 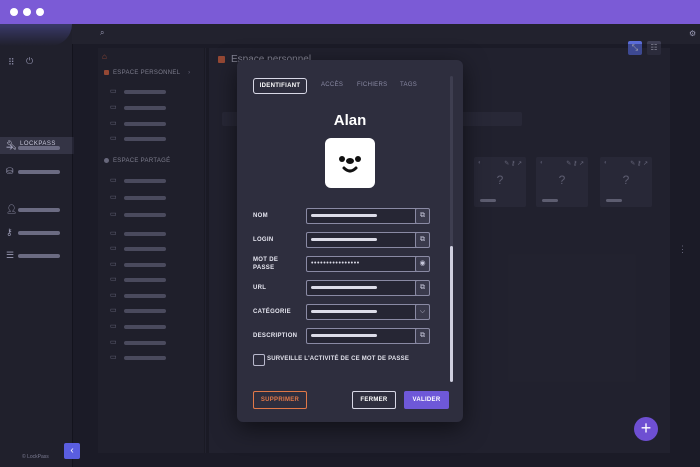 What do you see at coordinates (27, 12) in the screenshot?
I see `window-minimize-dot` at bounding box center [27, 12].